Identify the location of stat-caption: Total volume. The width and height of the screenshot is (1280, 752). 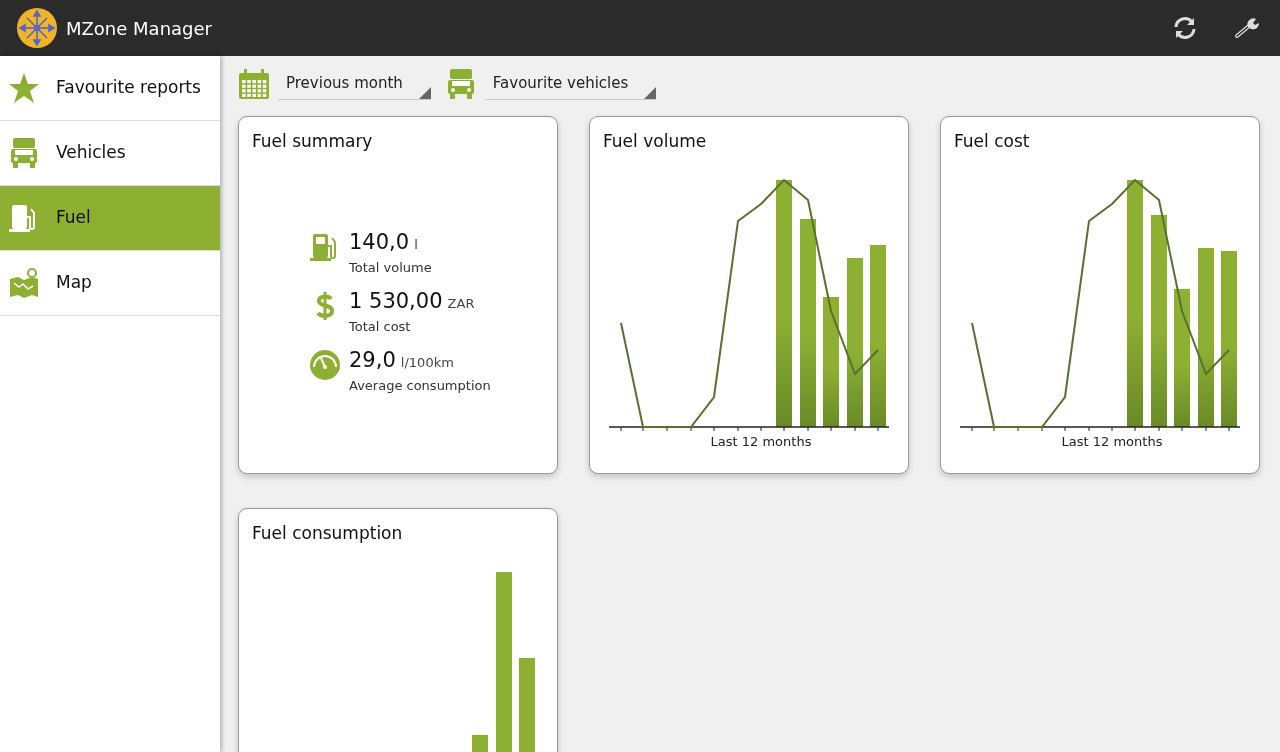
(390, 268).